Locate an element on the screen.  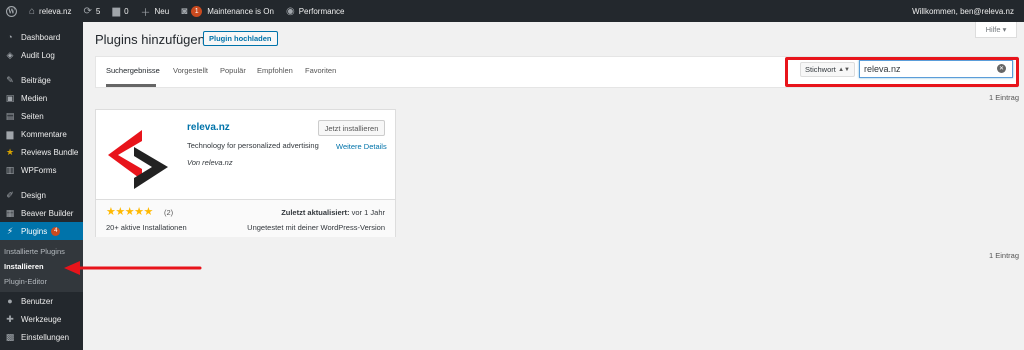
security-plugin-menu: ◙ 1 Maintenance is On is located at coordinates (227, 11).